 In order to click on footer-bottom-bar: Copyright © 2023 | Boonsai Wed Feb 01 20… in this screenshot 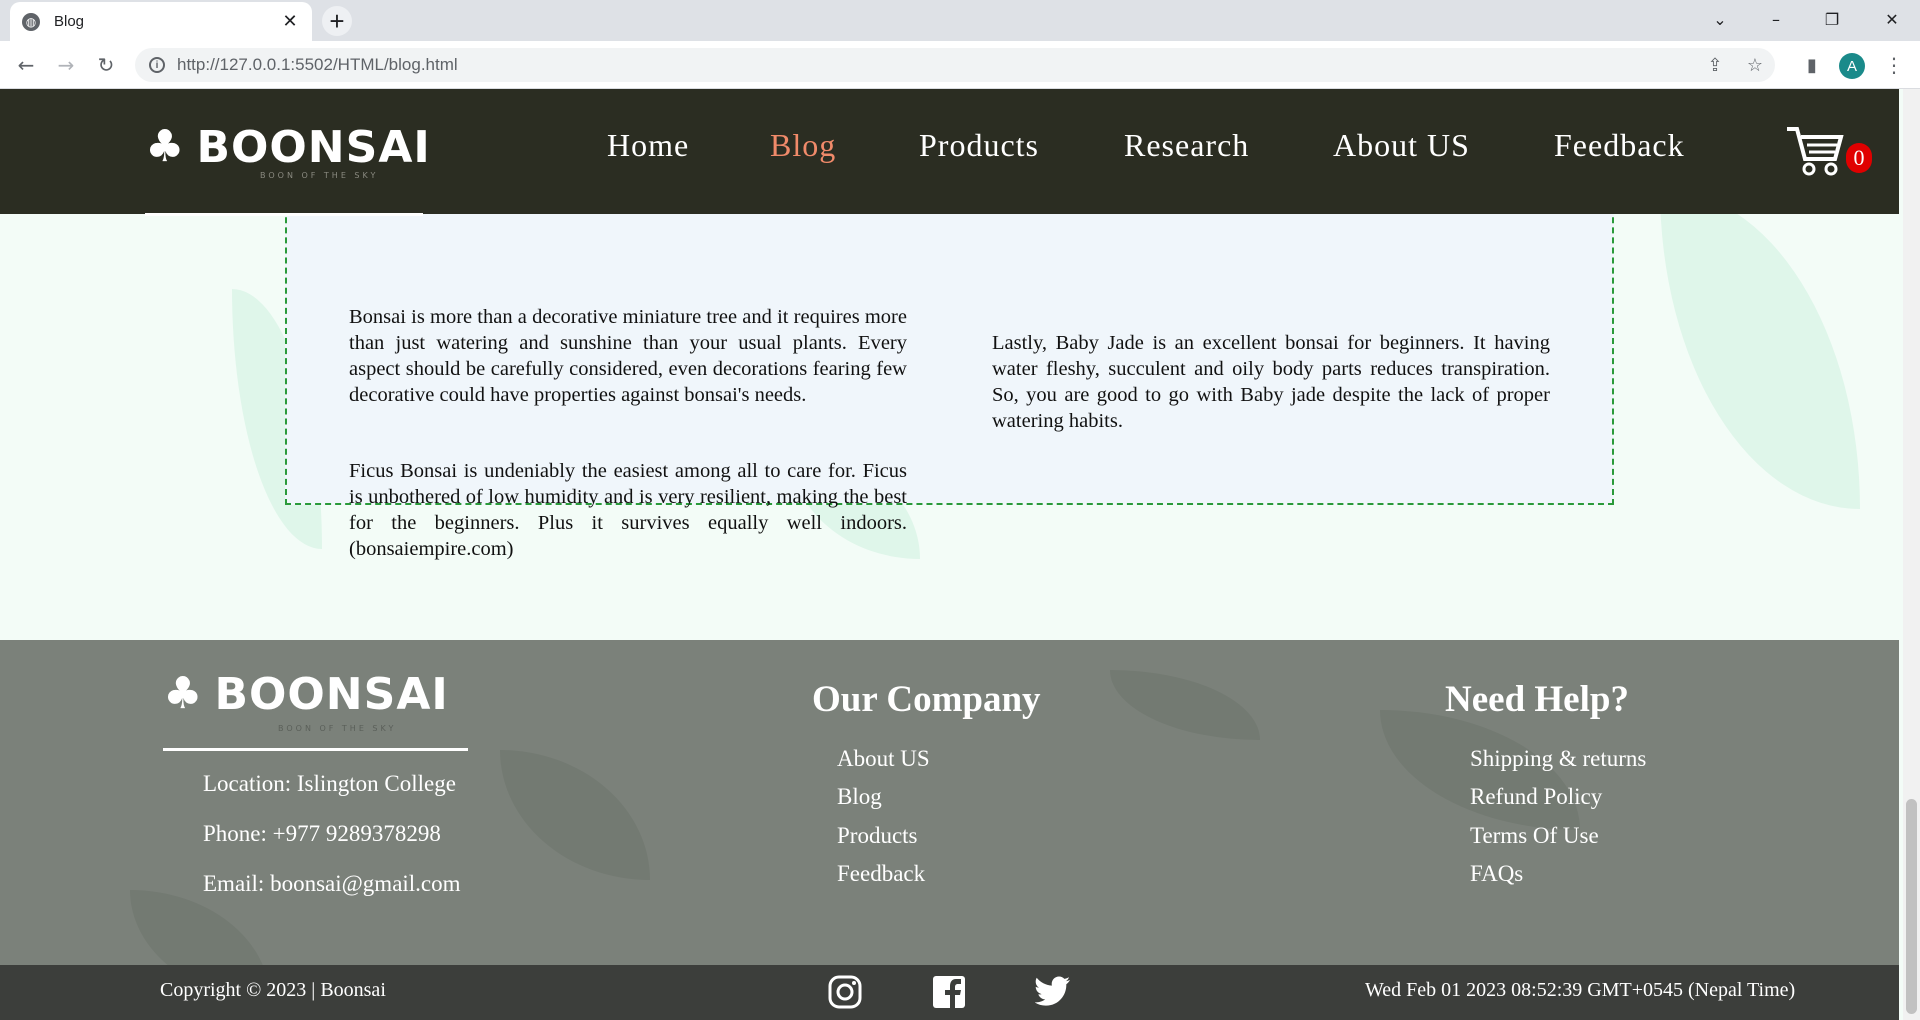, I will do `click(949, 992)`.